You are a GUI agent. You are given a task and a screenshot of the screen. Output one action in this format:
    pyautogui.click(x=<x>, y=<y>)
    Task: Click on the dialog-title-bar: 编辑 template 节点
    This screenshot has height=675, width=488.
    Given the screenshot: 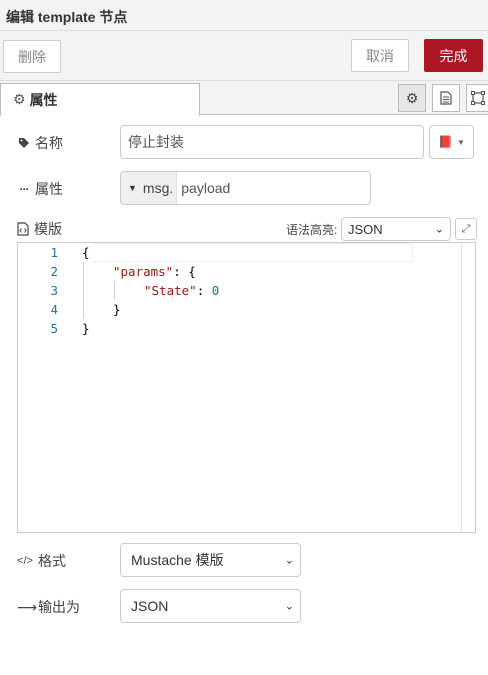 What is the action you would take?
    pyautogui.click(x=244, y=15)
    